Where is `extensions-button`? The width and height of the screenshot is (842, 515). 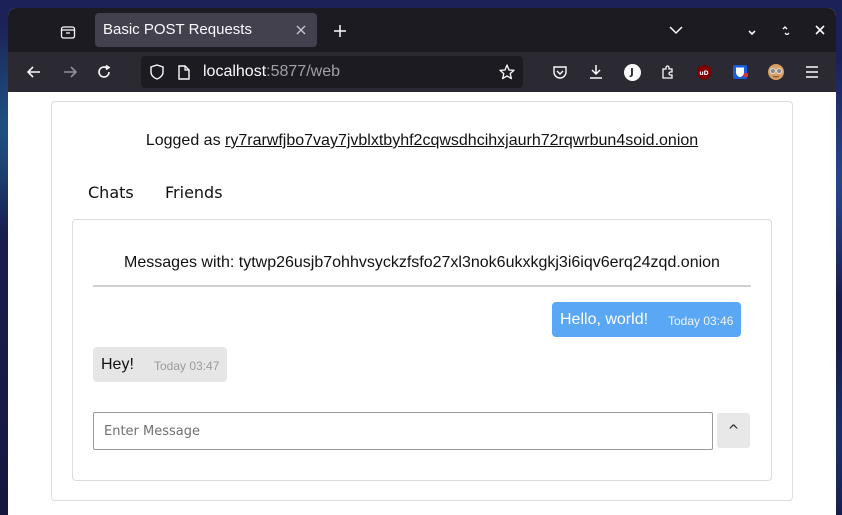 extensions-button is located at coordinates (668, 72).